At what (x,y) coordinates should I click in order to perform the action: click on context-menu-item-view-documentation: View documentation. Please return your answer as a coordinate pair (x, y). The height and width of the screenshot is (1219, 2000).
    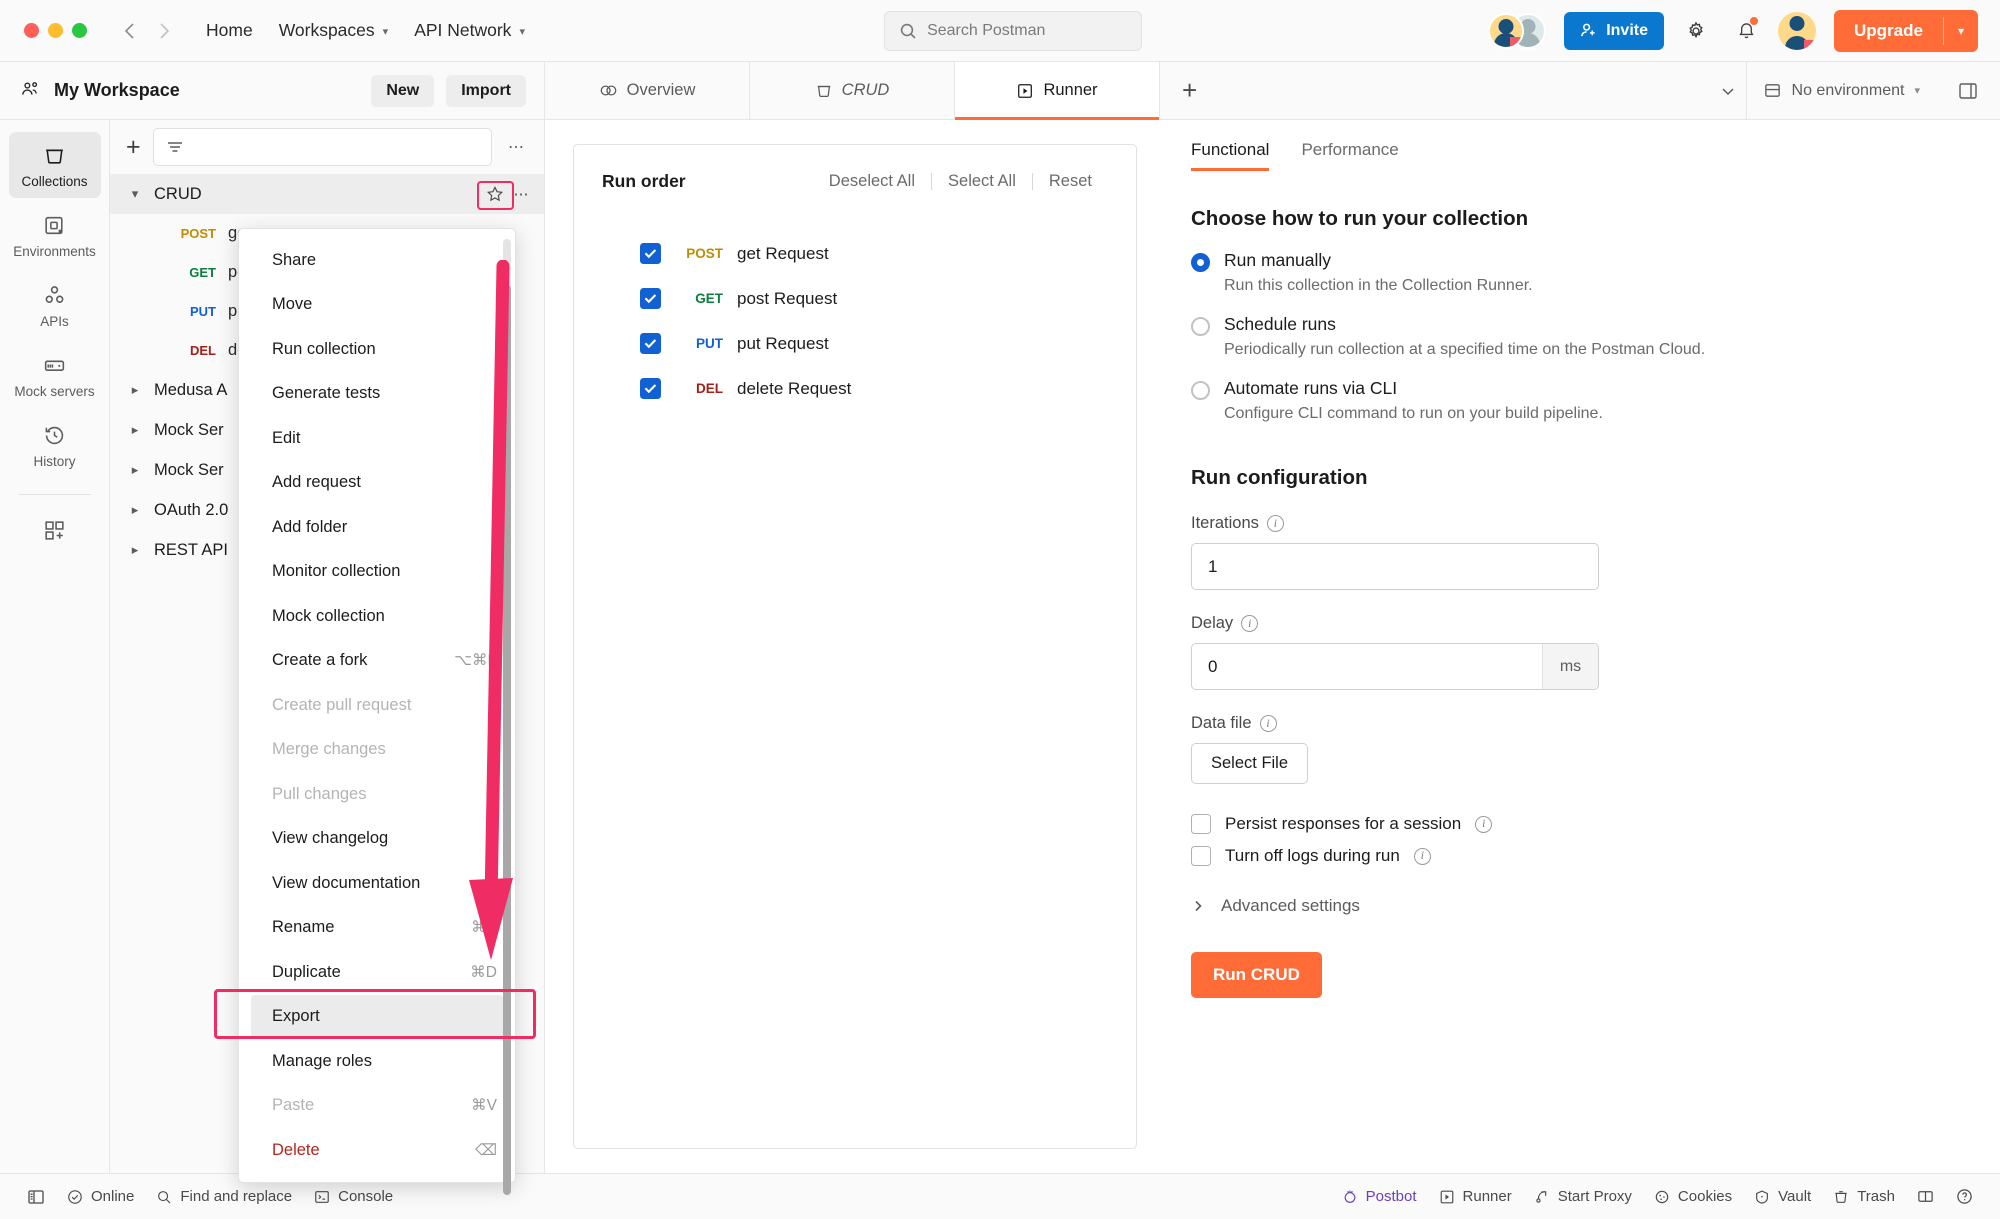
    Looking at the image, I should click on (377, 883).